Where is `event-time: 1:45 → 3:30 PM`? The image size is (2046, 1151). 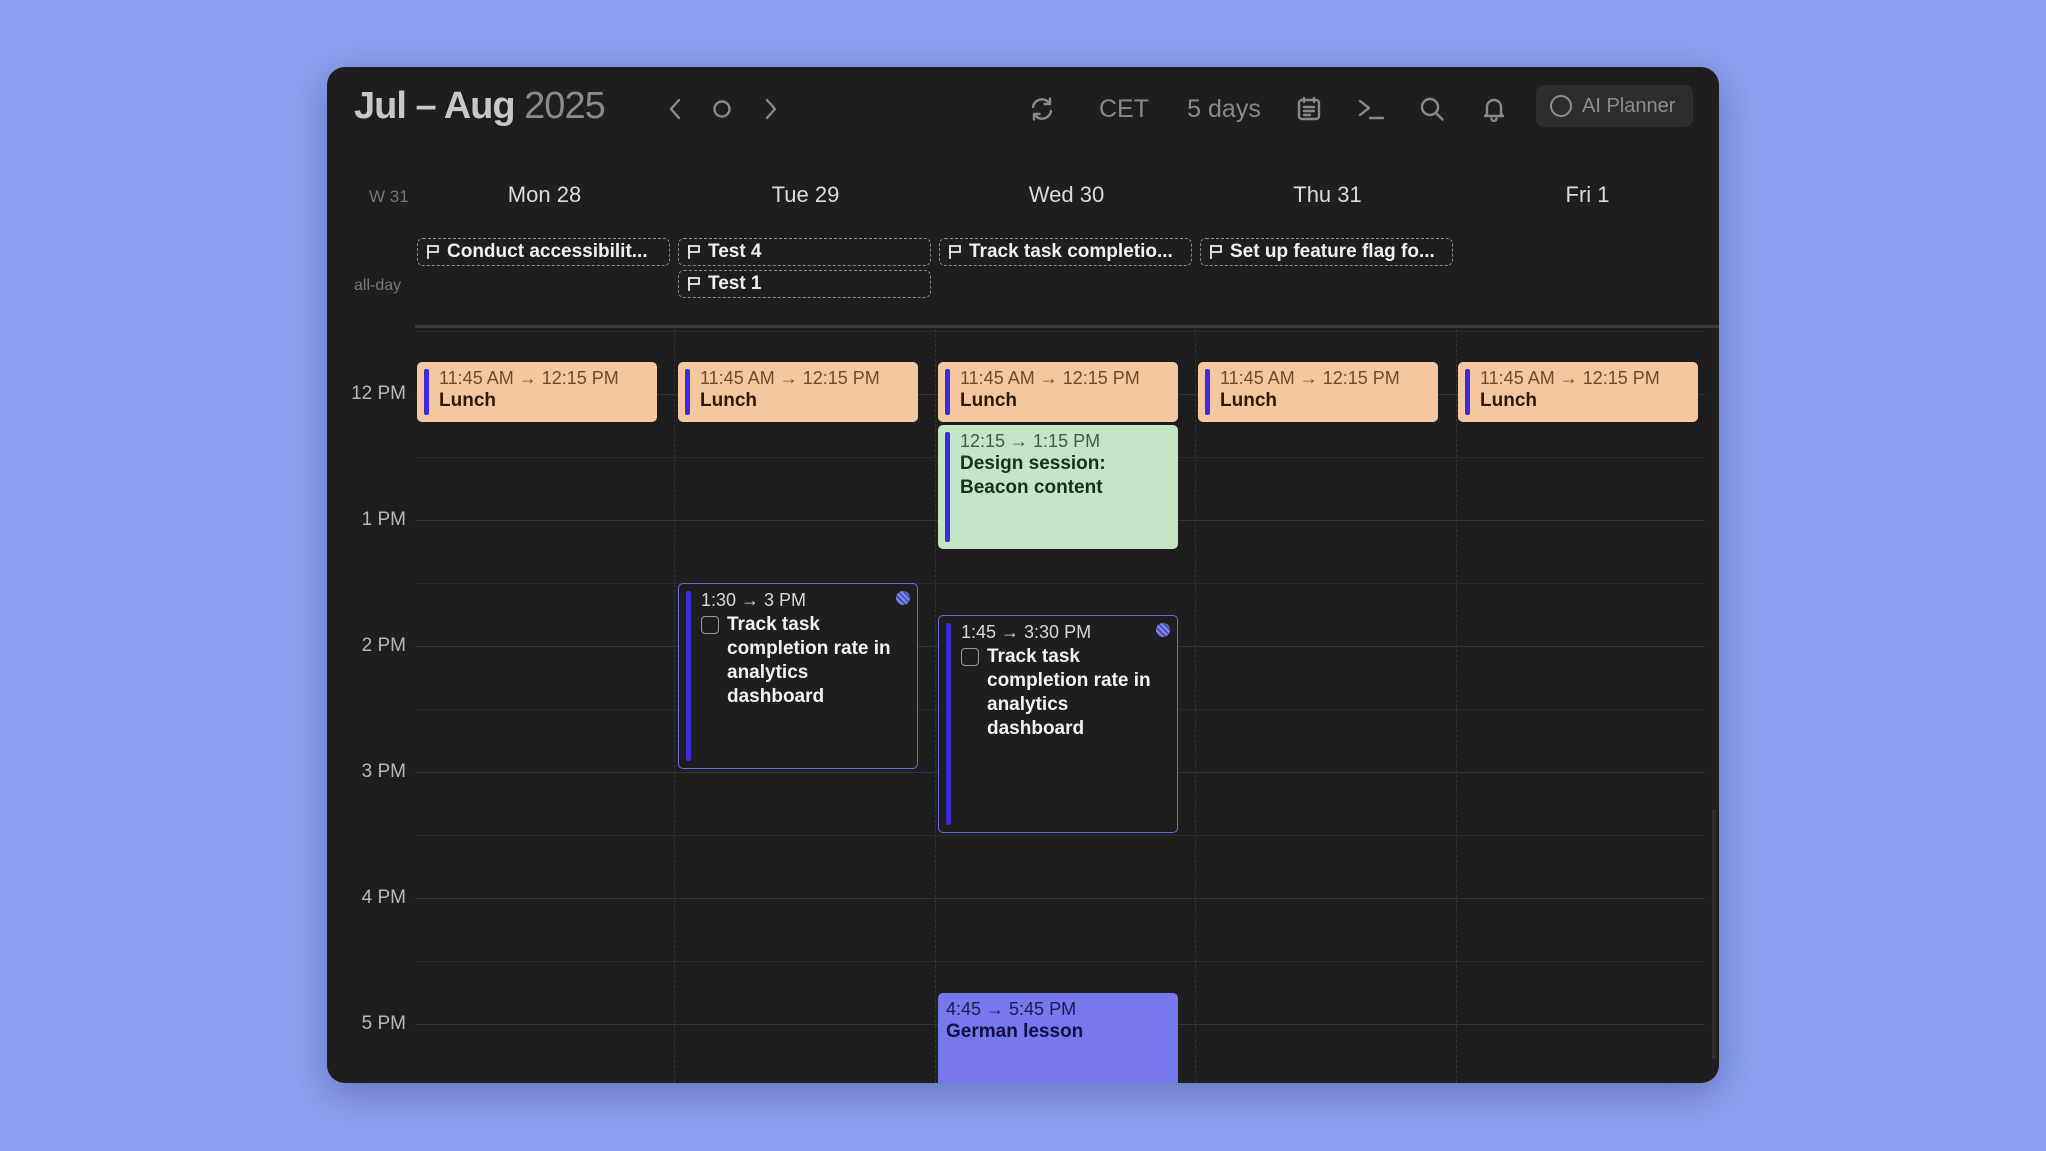 event-time: 1:45 → 3:30 PM is located at coordinates (1026, 632).